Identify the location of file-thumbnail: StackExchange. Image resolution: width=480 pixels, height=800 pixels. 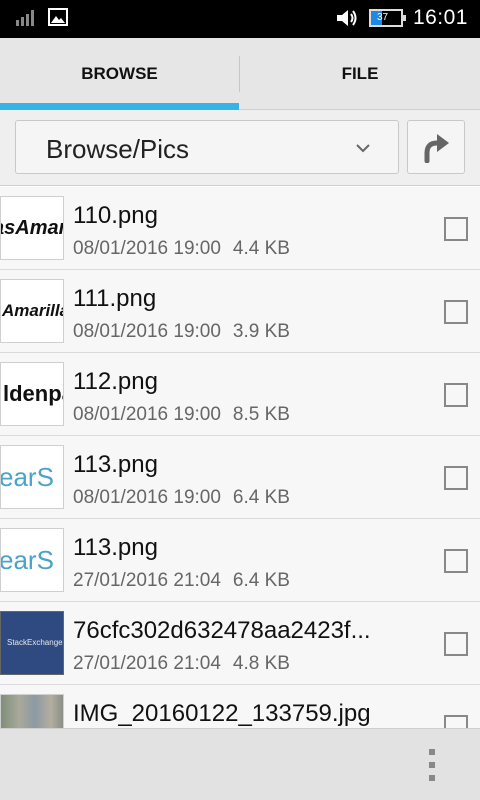
(32, 643).